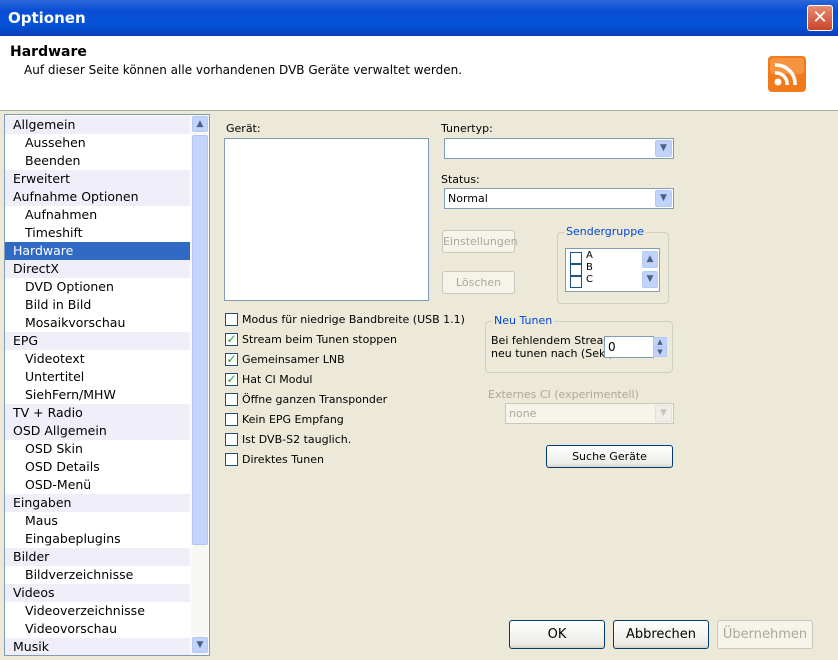  I want to click on rss-icon, so click(787, 74).